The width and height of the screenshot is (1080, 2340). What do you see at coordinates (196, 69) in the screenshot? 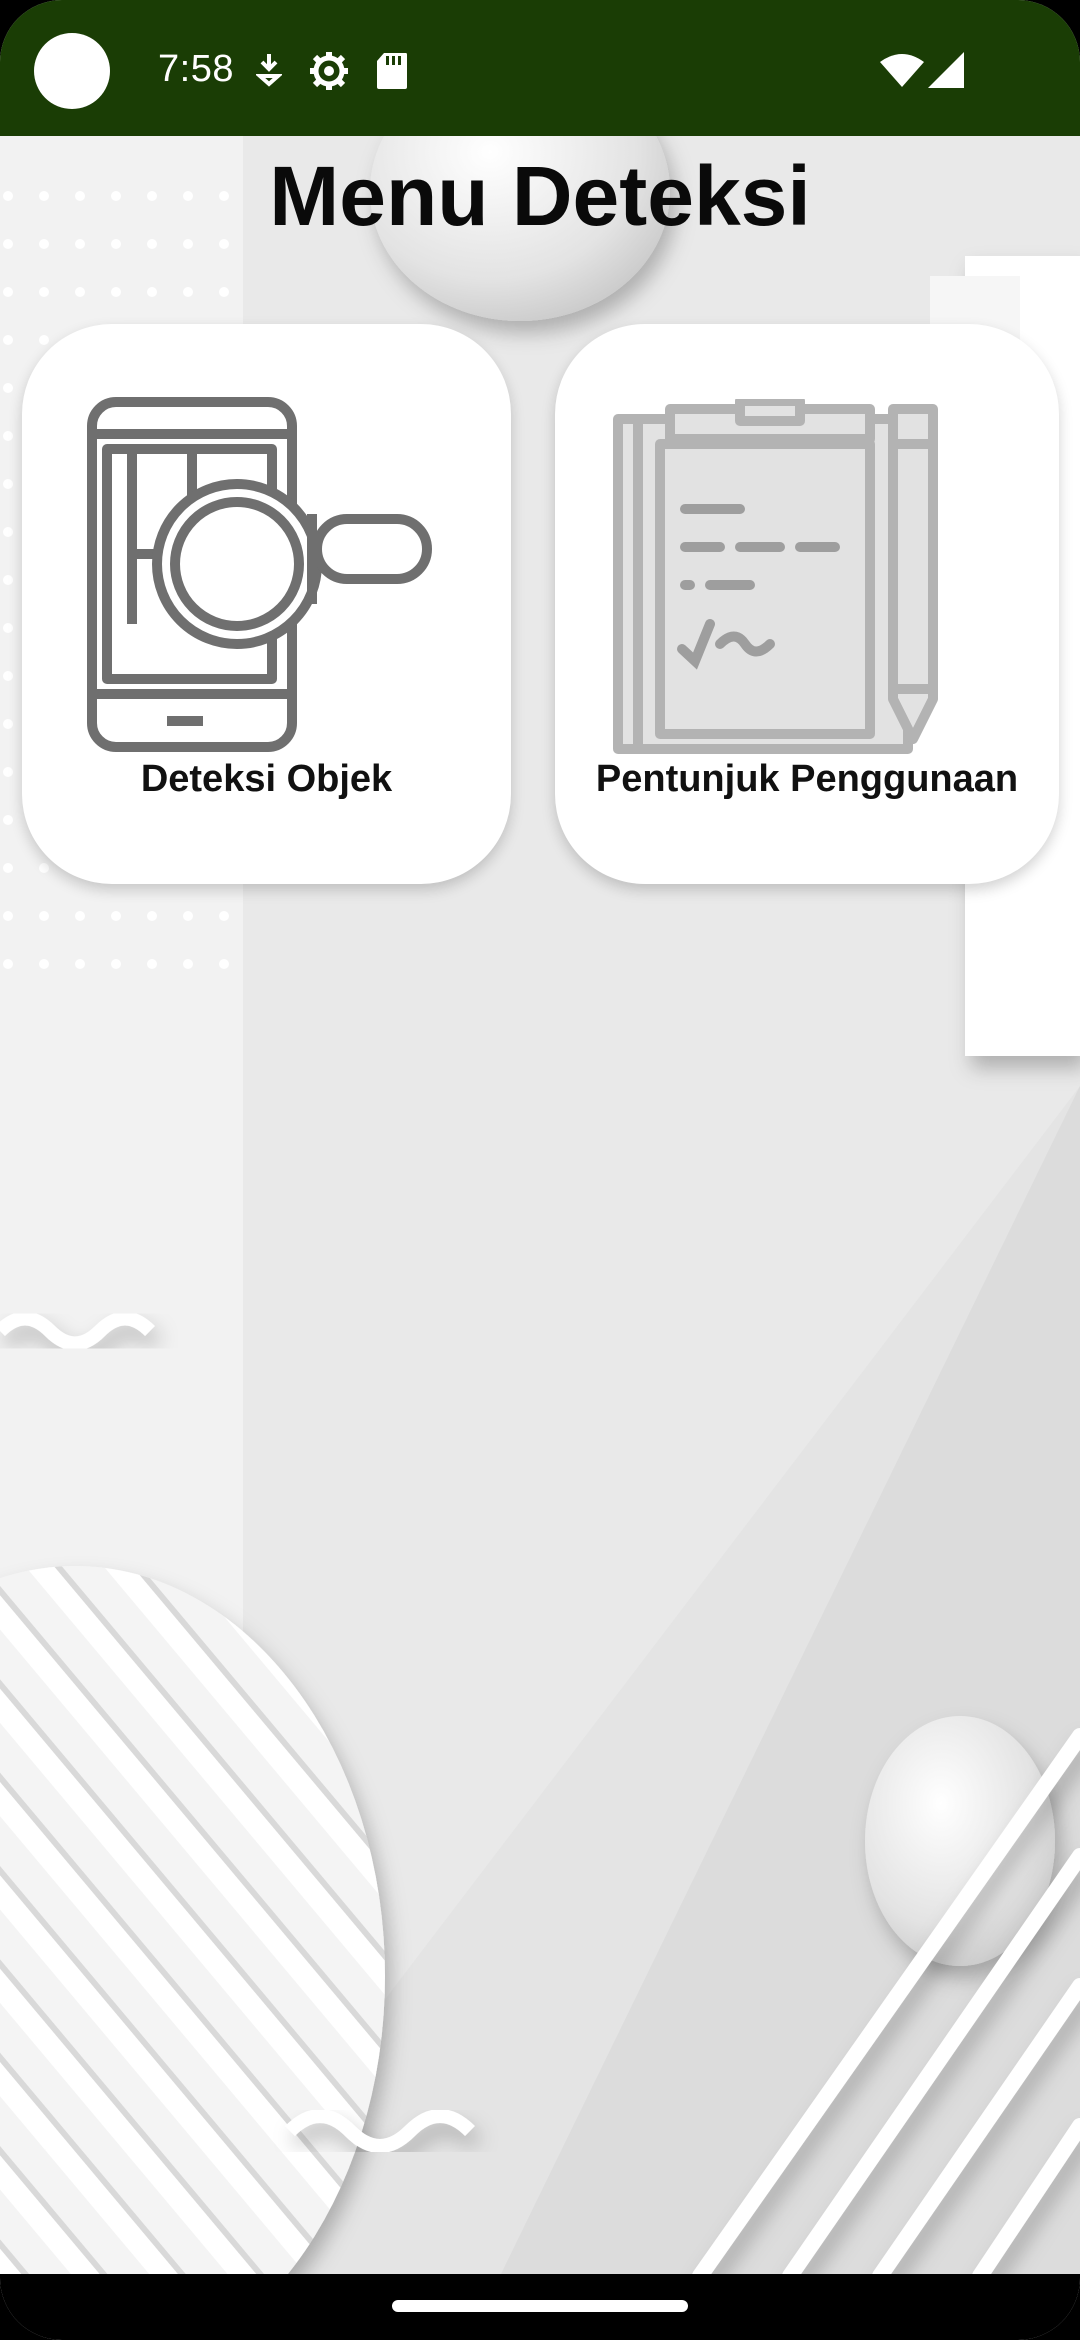
I see `status-time: 7:58` at bounding box center [196, 69].